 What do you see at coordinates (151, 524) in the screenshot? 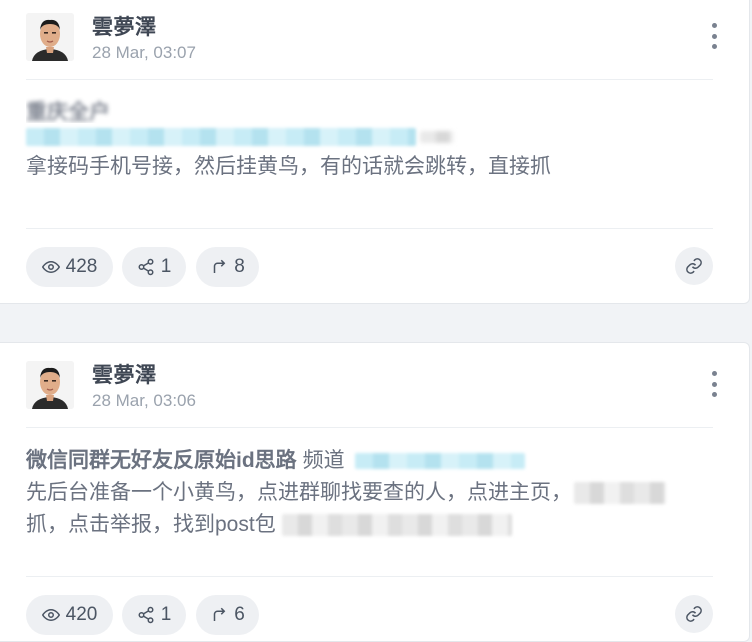
I see `post-text-line: 抓，点击举报，找到post包` at bounding box center [151, 524].